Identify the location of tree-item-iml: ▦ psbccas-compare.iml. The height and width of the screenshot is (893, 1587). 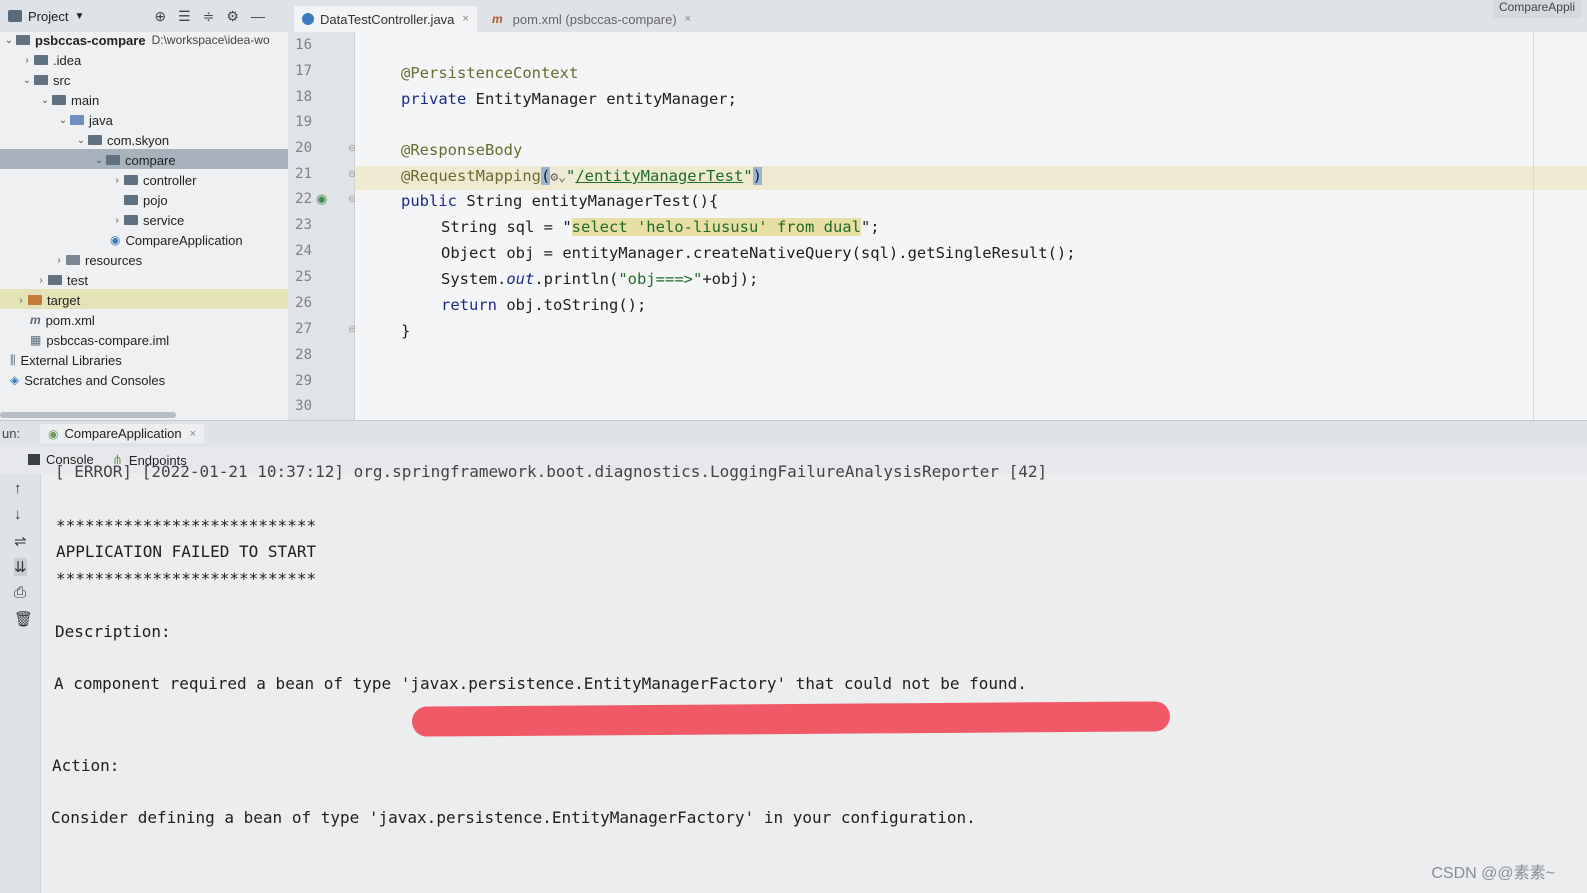
(99, 340).